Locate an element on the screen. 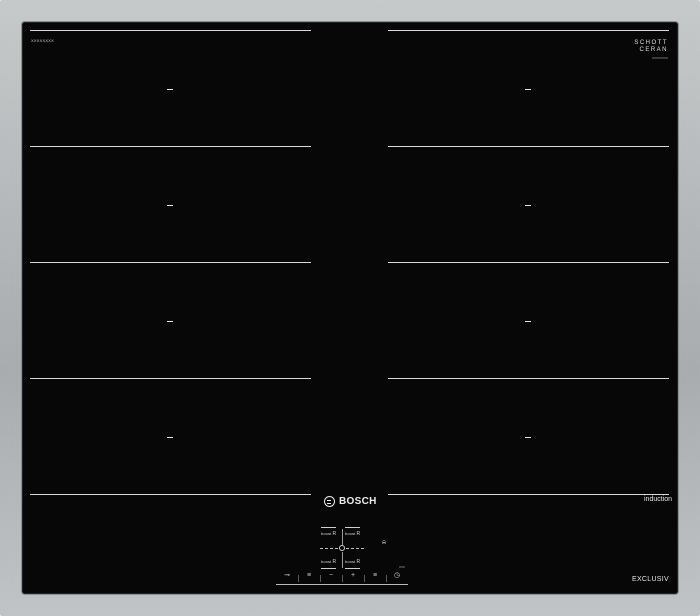  induction-label: induction is located at coordinates (658, 499).